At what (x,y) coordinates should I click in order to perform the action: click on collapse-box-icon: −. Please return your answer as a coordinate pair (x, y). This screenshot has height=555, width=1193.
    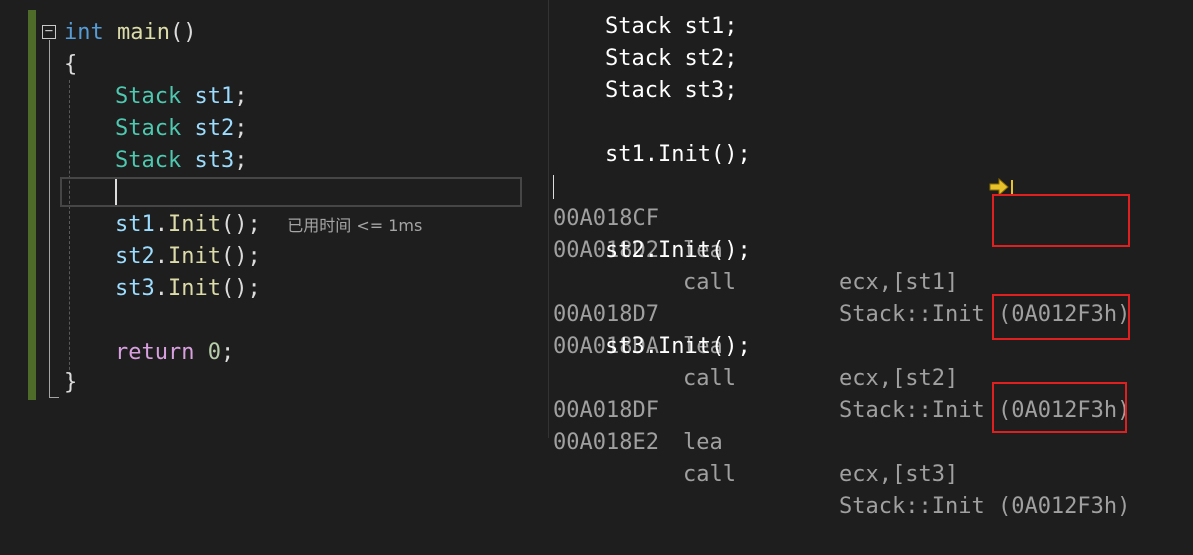
    Looking at the image, I should click on (49, 31).